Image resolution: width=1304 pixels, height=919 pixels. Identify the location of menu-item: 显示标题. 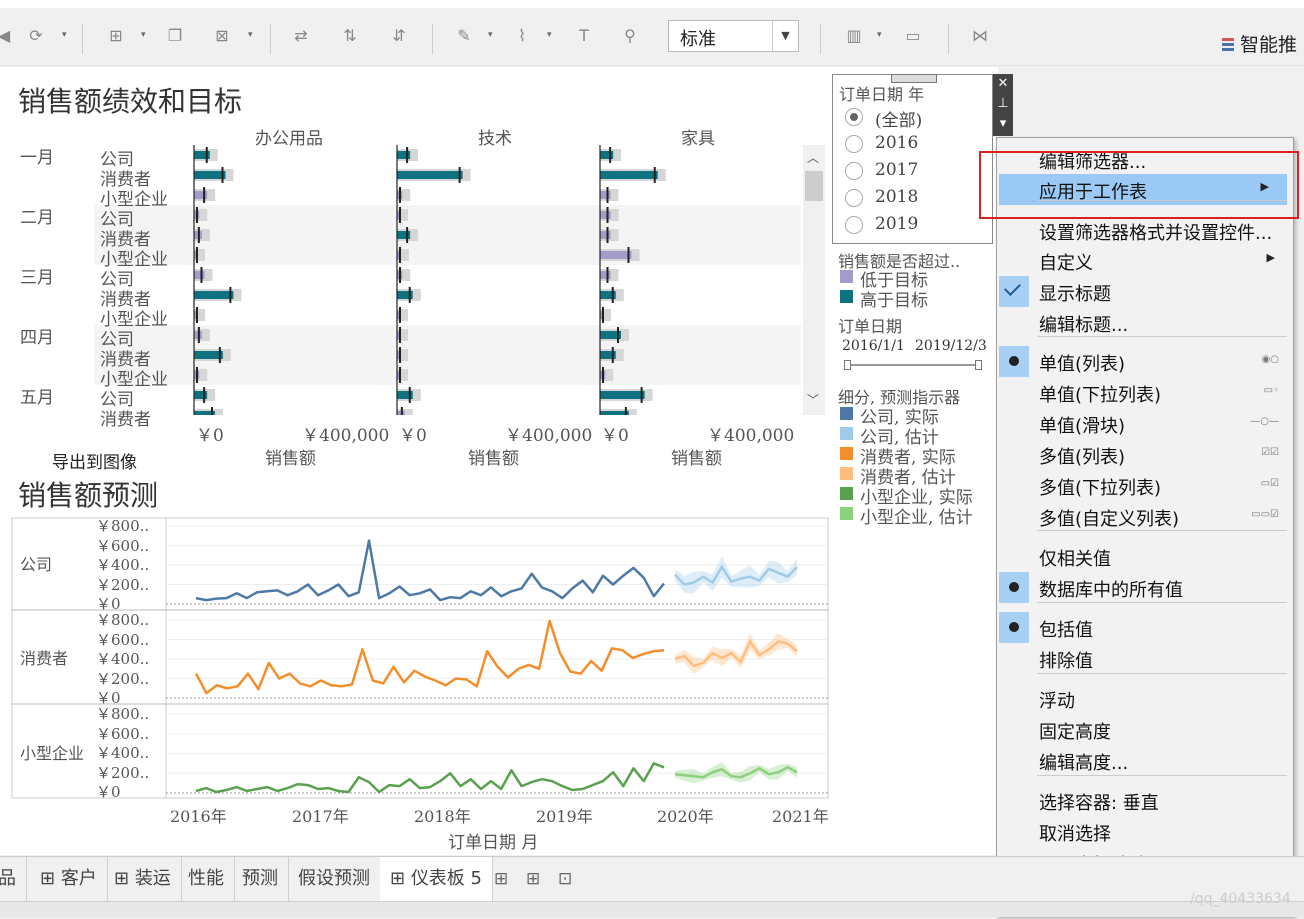
(1145, 291).